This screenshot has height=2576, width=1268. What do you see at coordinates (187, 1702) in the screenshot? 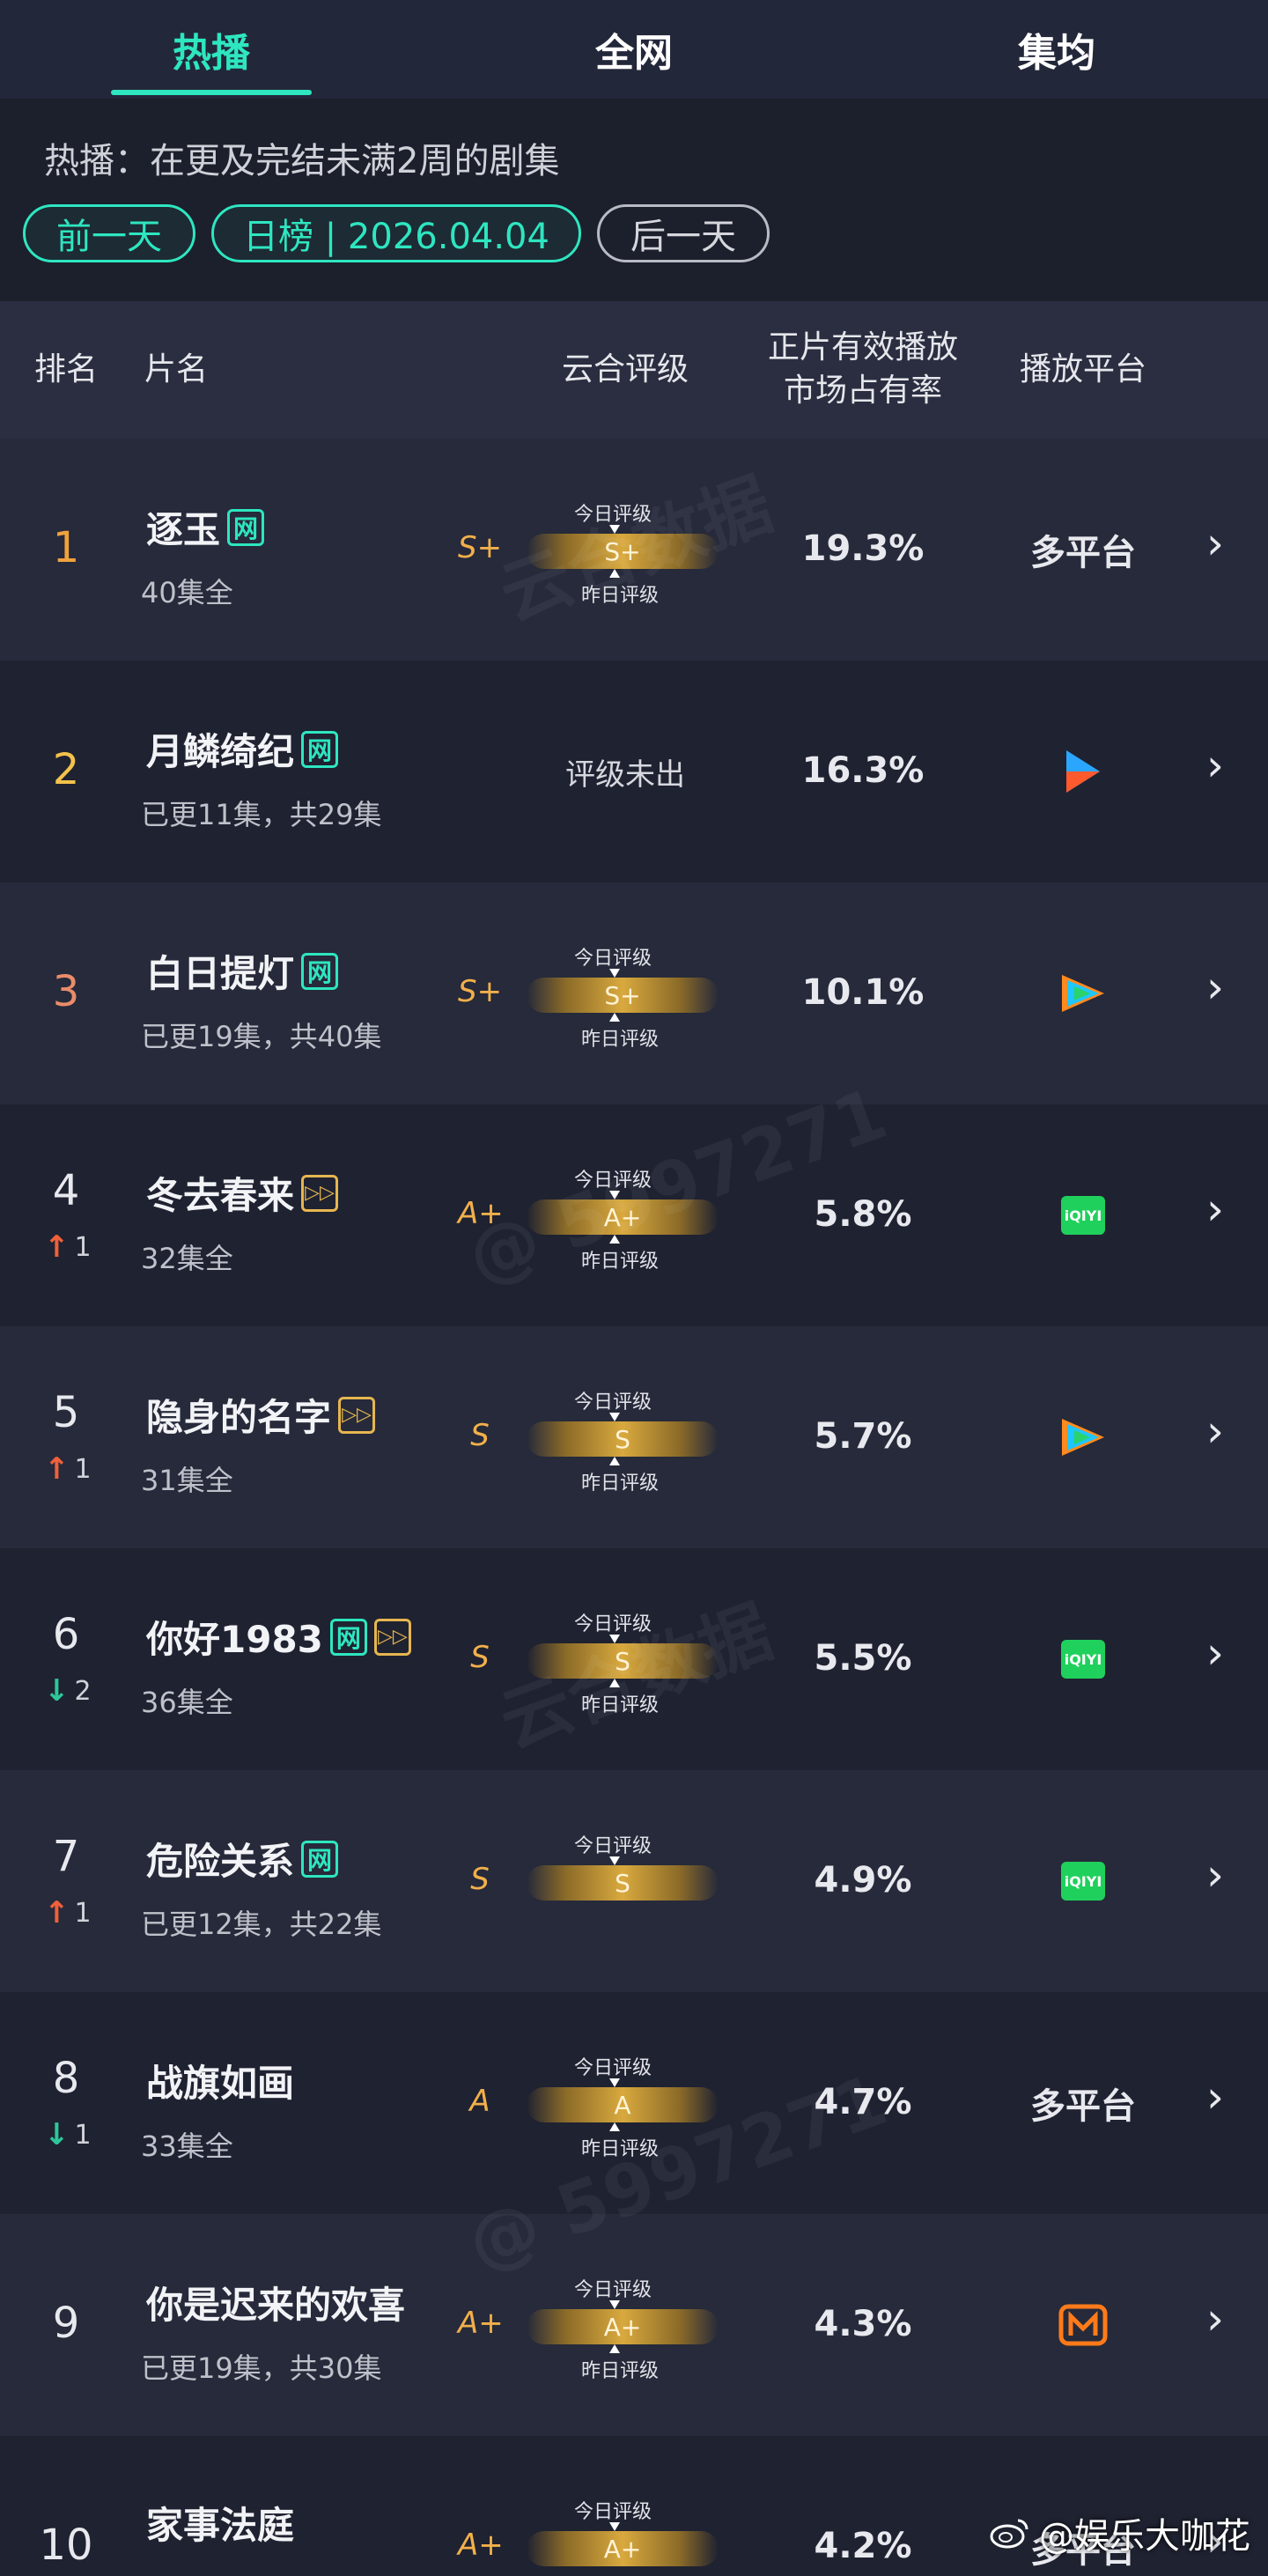
I see `episode-status: 36集全` at bounding box center [187, 1702].